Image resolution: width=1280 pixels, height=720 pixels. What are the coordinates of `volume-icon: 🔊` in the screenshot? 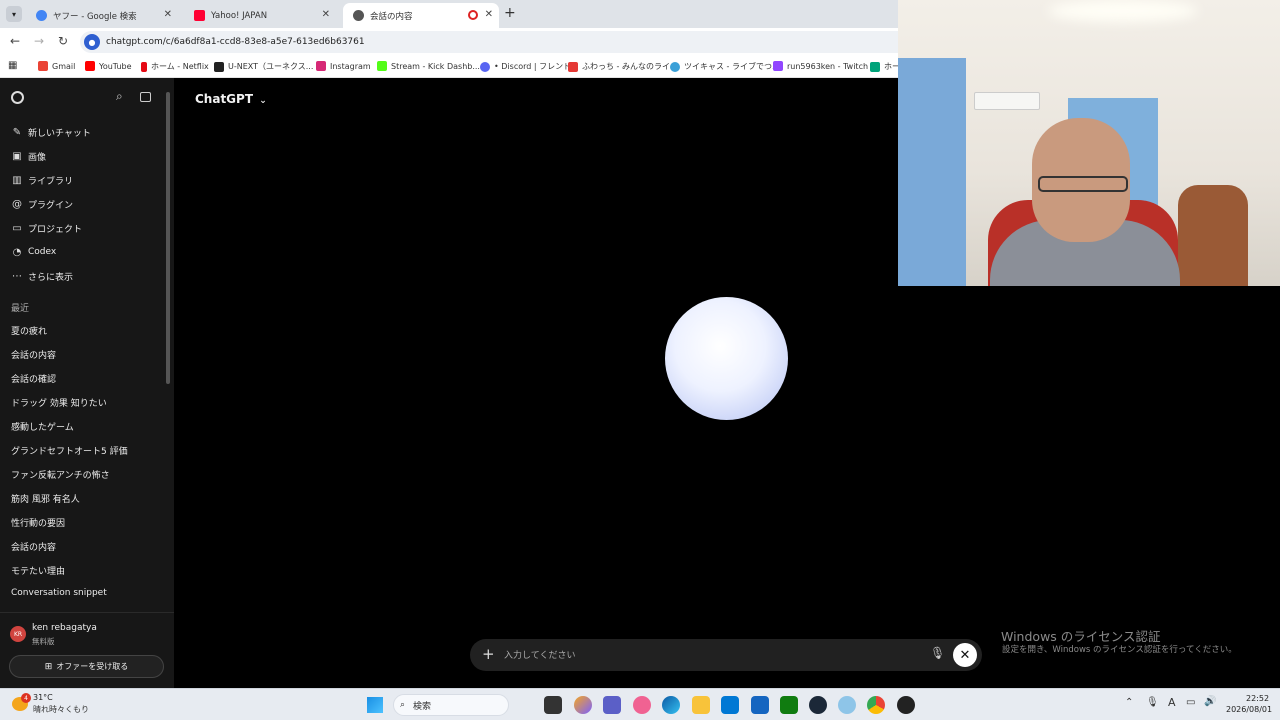 It's located at (1210, 701).